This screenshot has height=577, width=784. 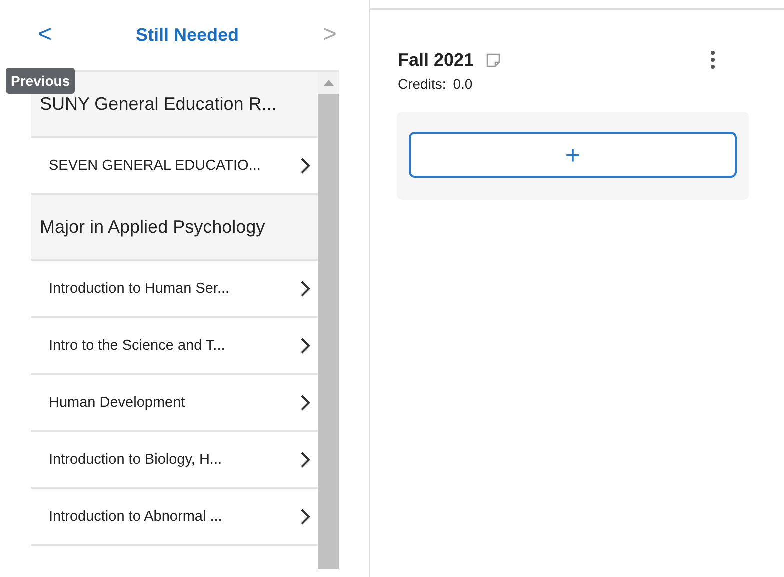 I want to click on tooltip: Previous, so click(x=41, y=81).